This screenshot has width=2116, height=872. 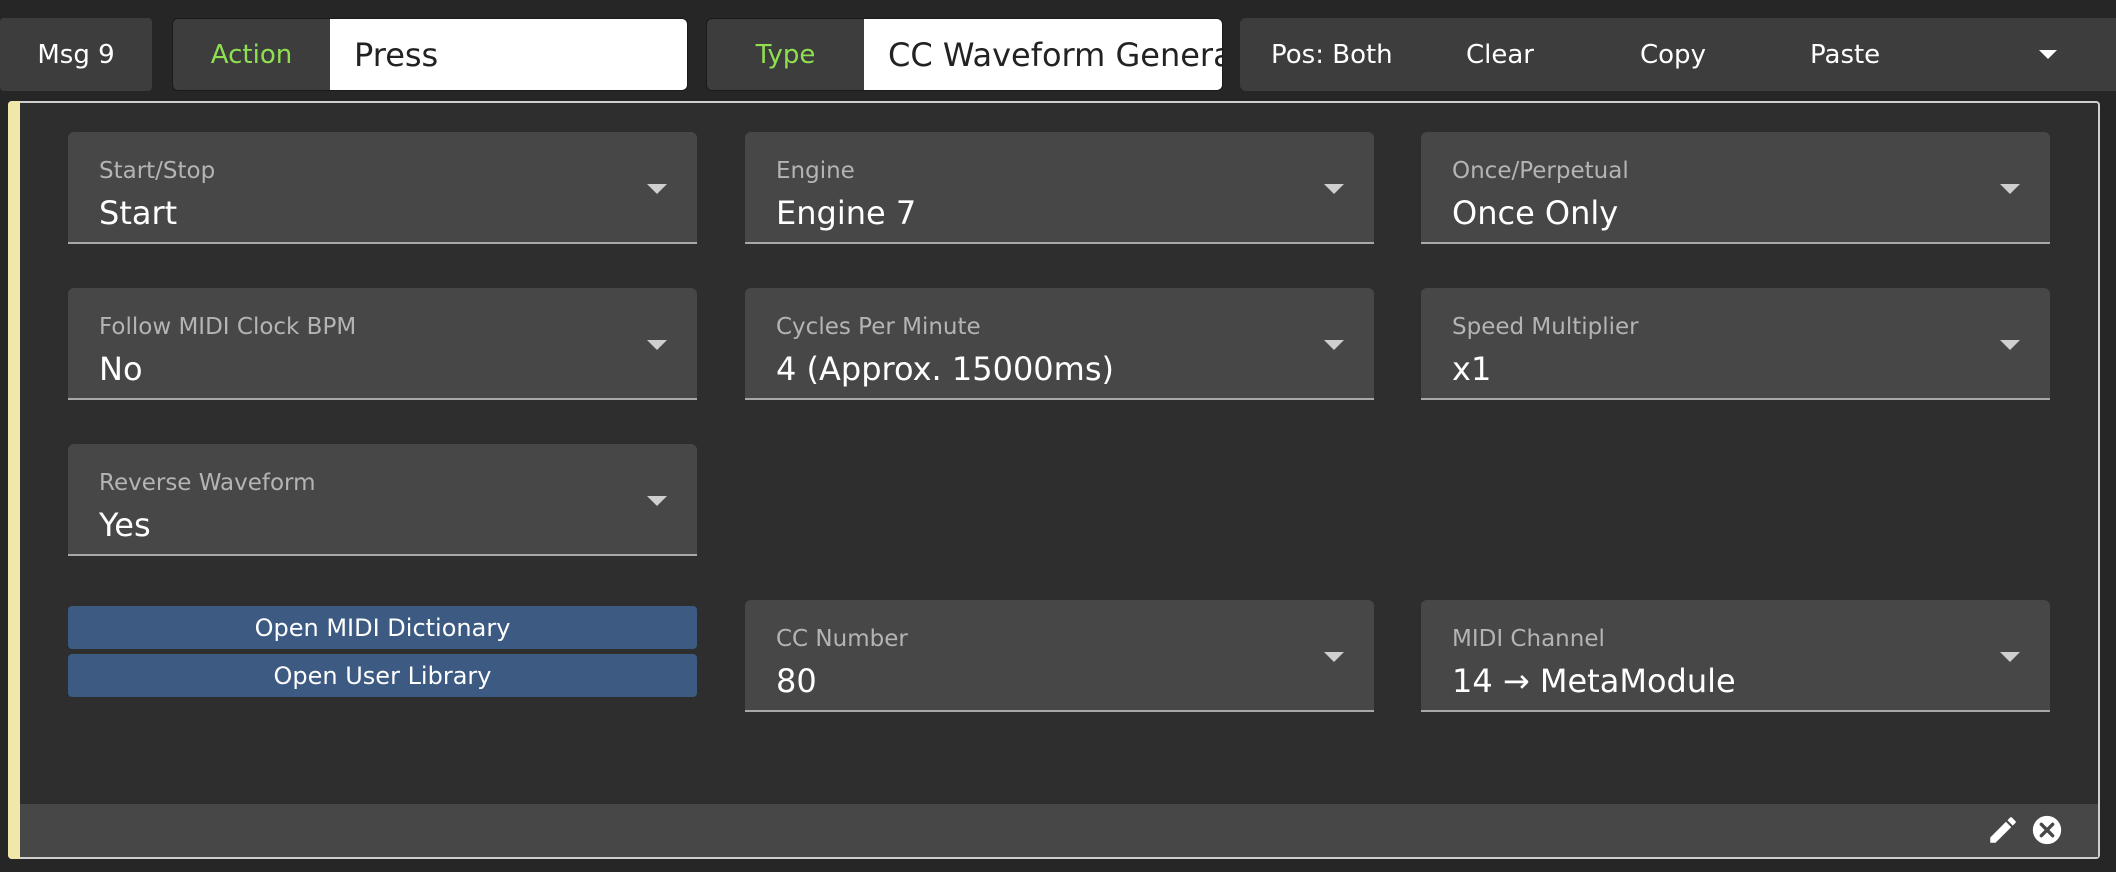 I want to click on more-menu-button, so click(x=2048, y=54).